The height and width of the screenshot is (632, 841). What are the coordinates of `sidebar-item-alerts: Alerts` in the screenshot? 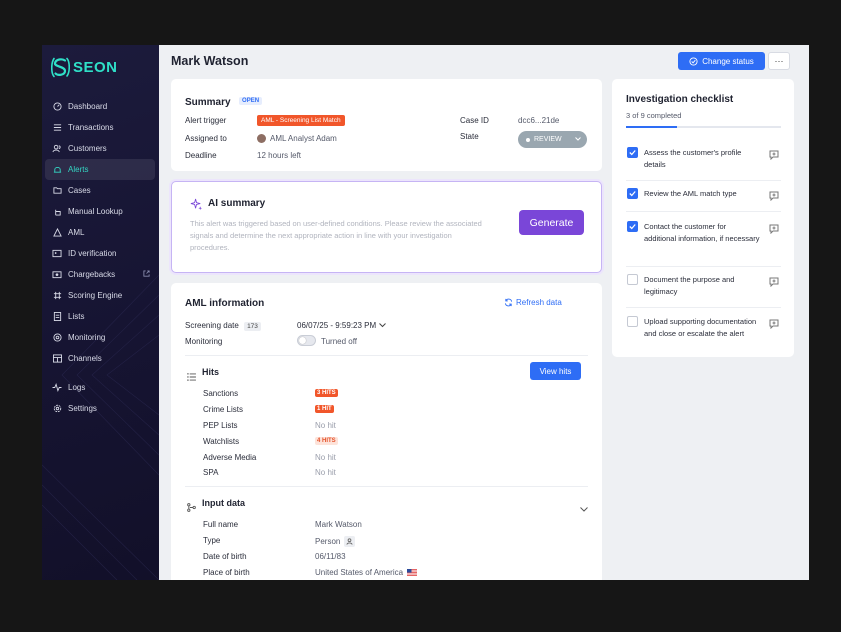 It's located at (100, 169).